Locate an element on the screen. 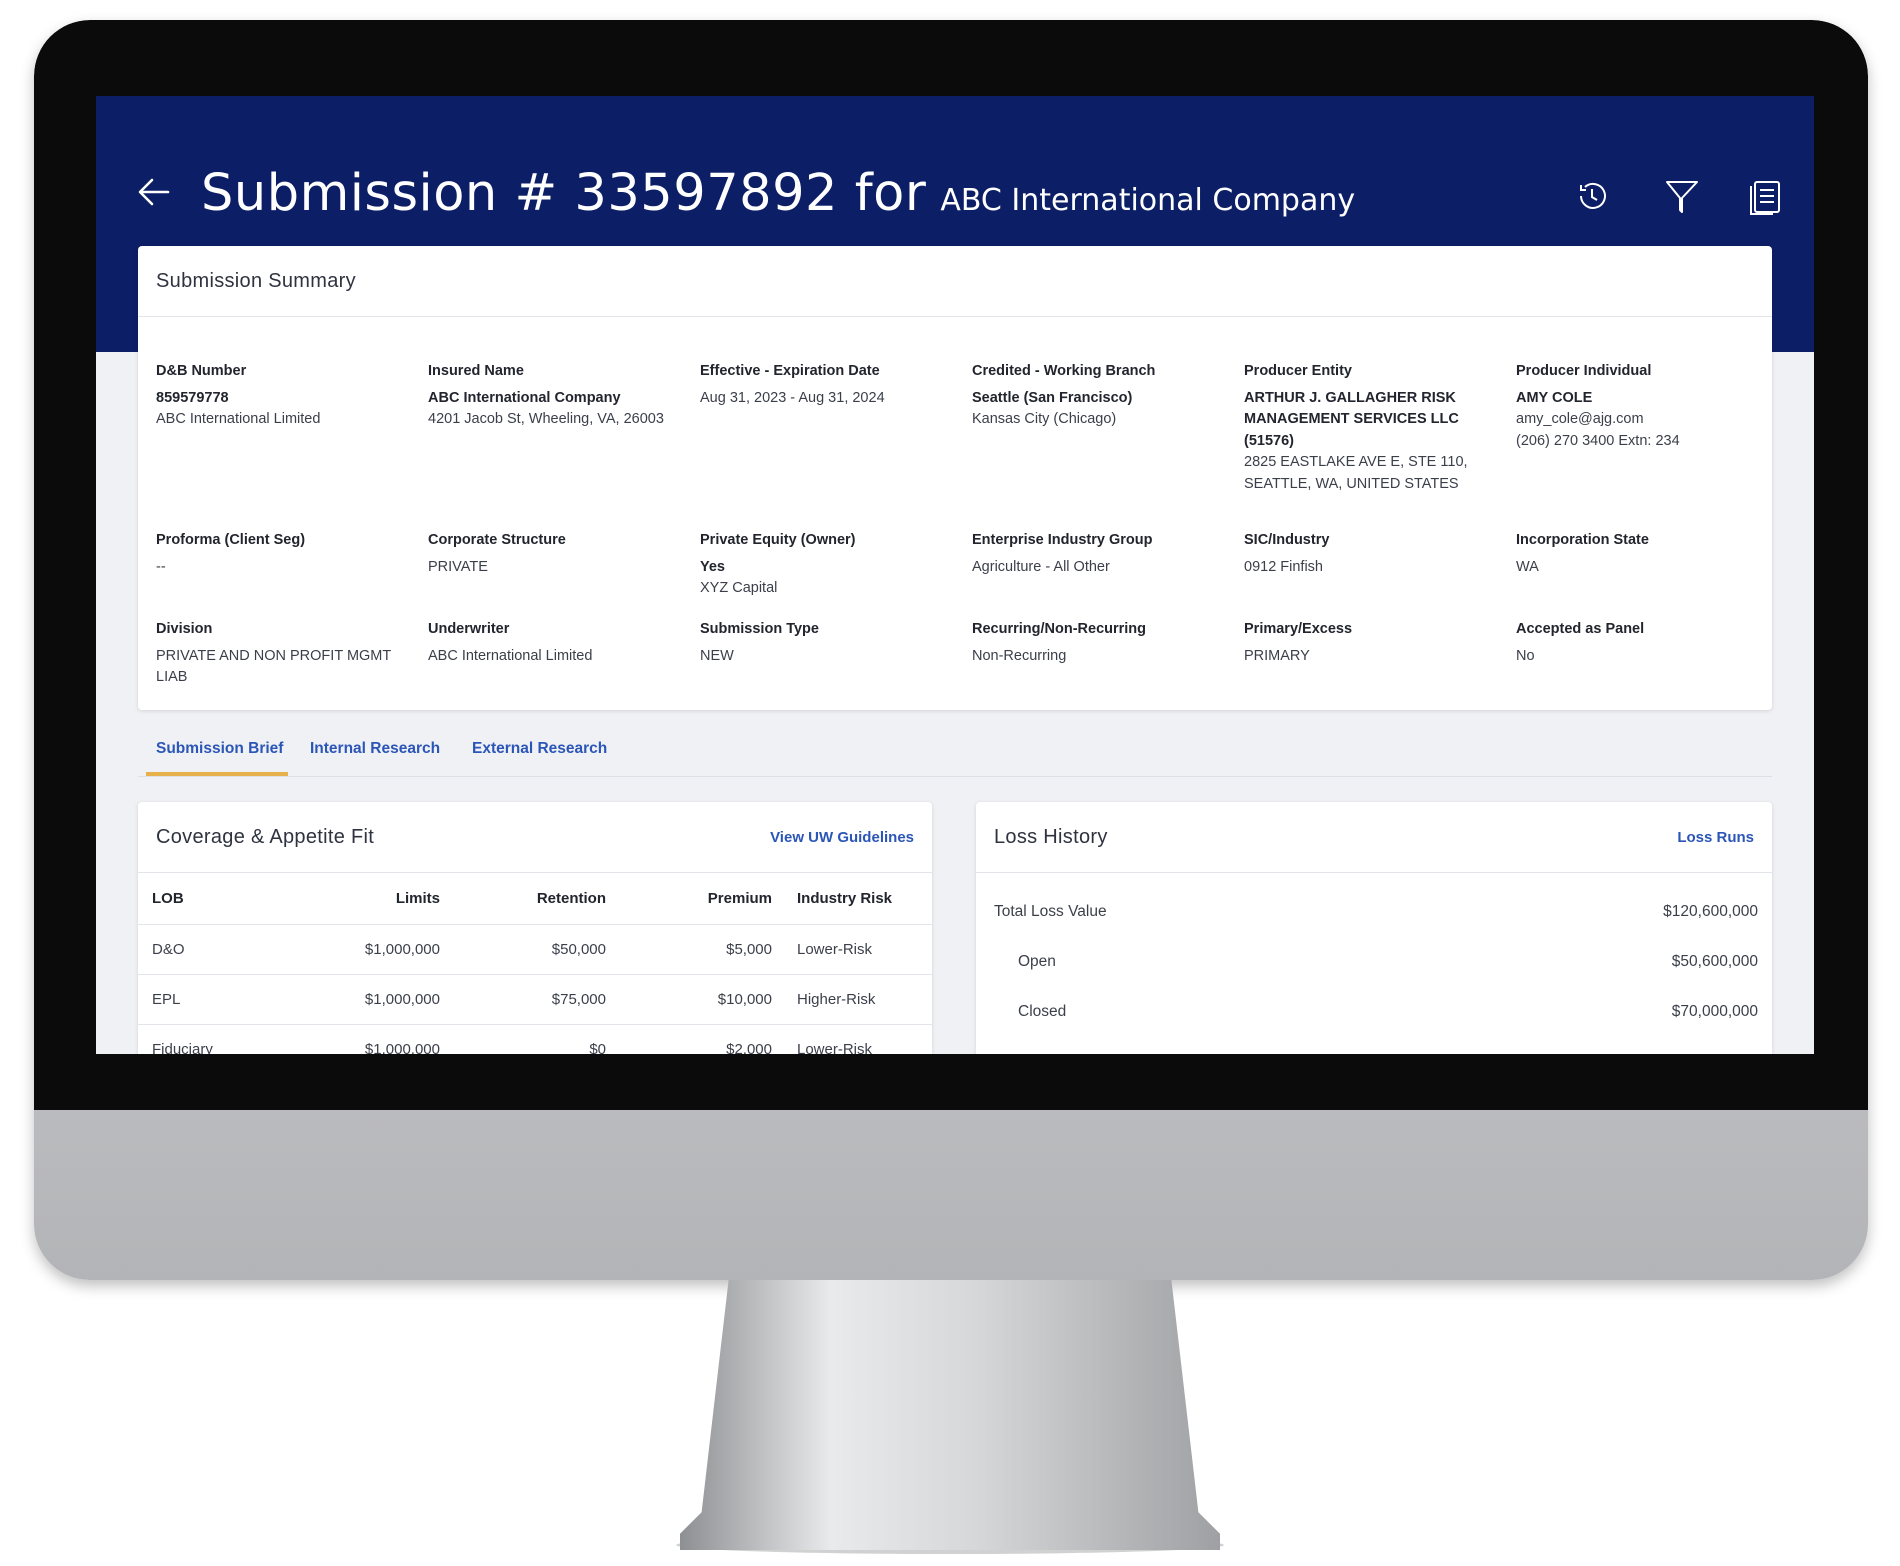 Image resolution: width=1900 pixels, height=1566 pixels. loss-header: Loss History Loss Runs is located at coordinates (1374, 837).